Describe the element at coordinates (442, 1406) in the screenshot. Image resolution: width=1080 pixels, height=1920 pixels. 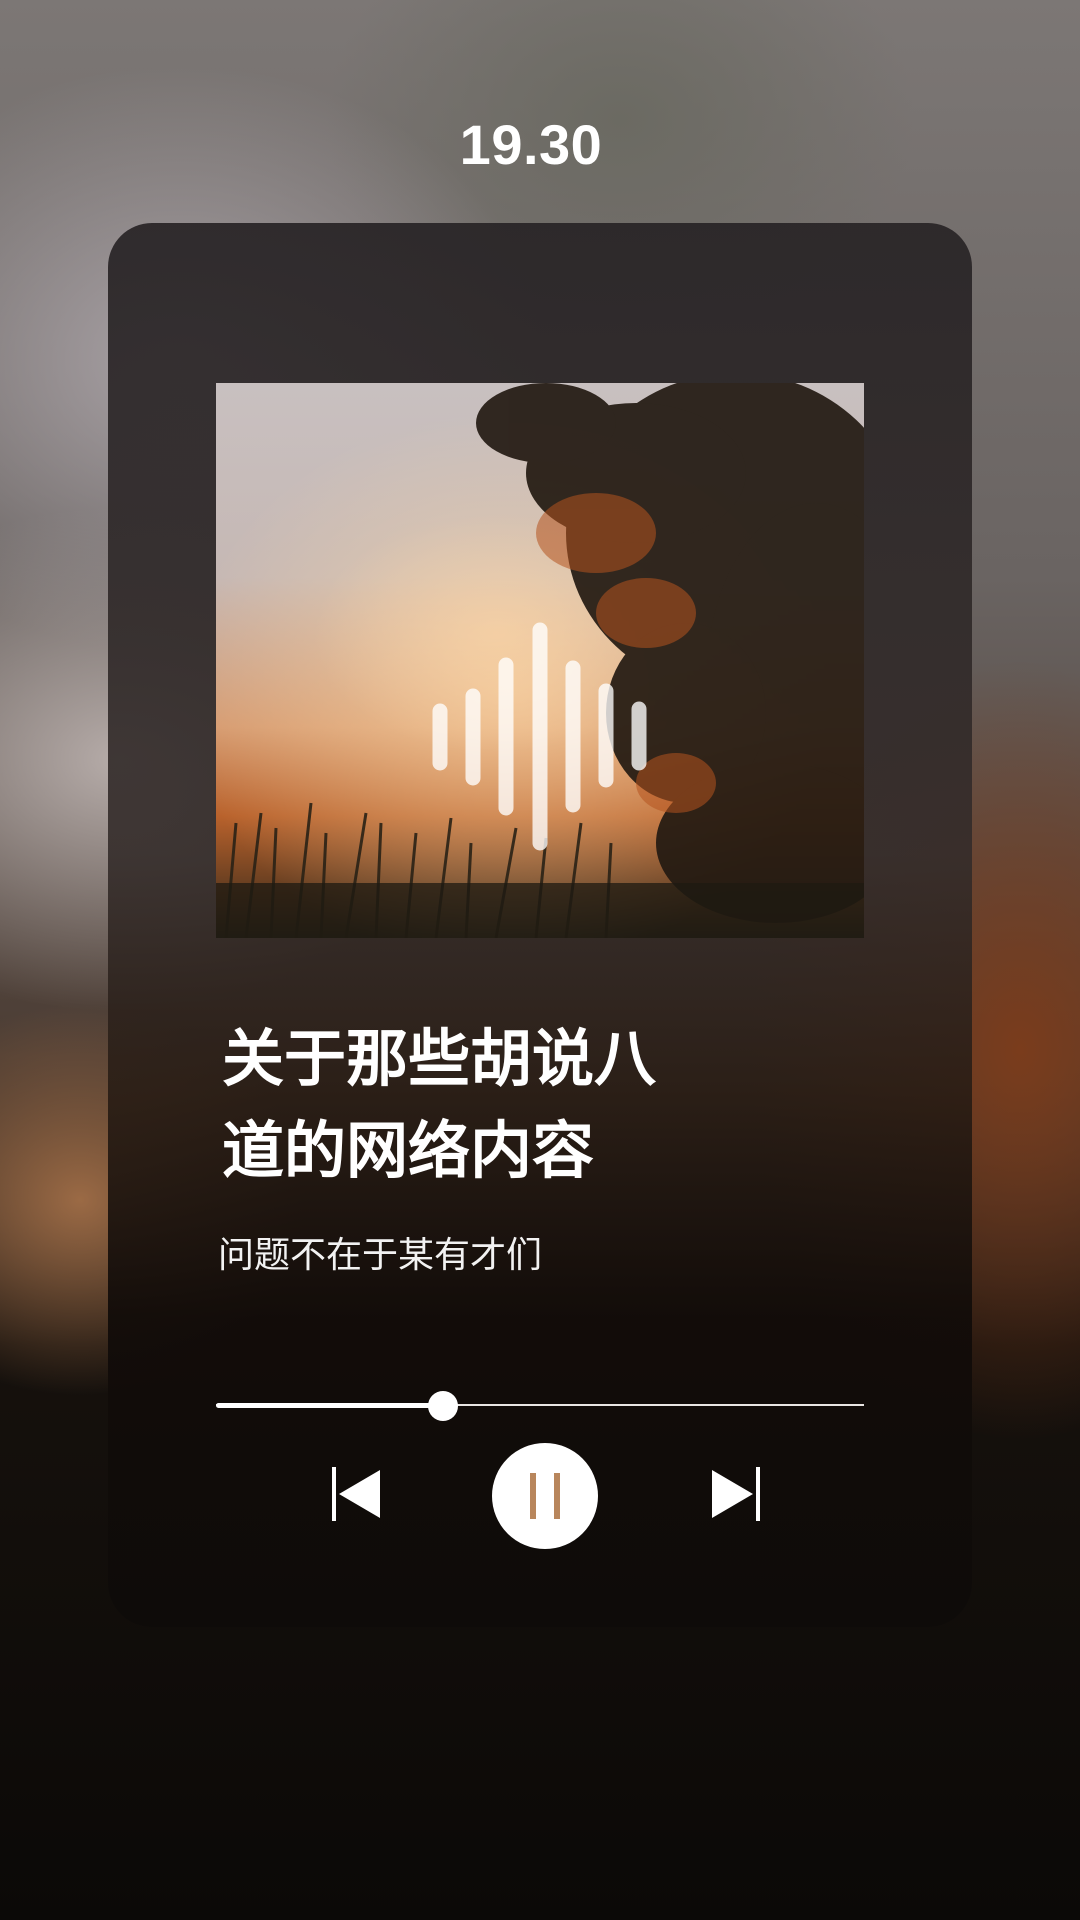
I see `progress-knob` at that location.